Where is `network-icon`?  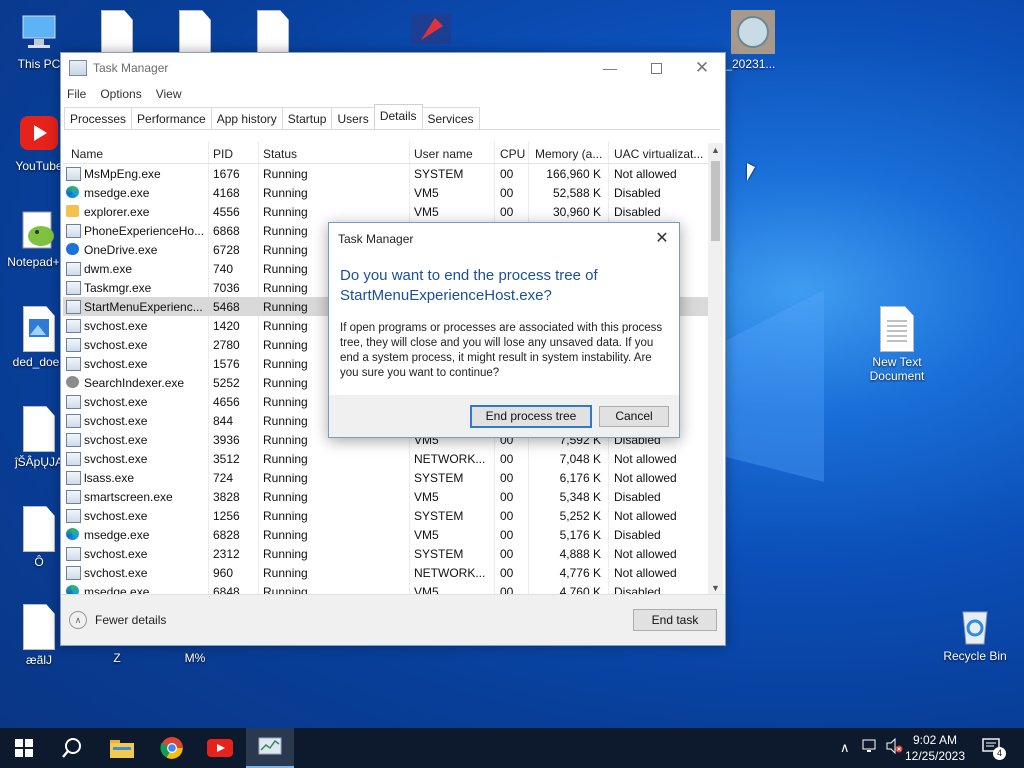
network-icon is located at coordinates (871, 747).